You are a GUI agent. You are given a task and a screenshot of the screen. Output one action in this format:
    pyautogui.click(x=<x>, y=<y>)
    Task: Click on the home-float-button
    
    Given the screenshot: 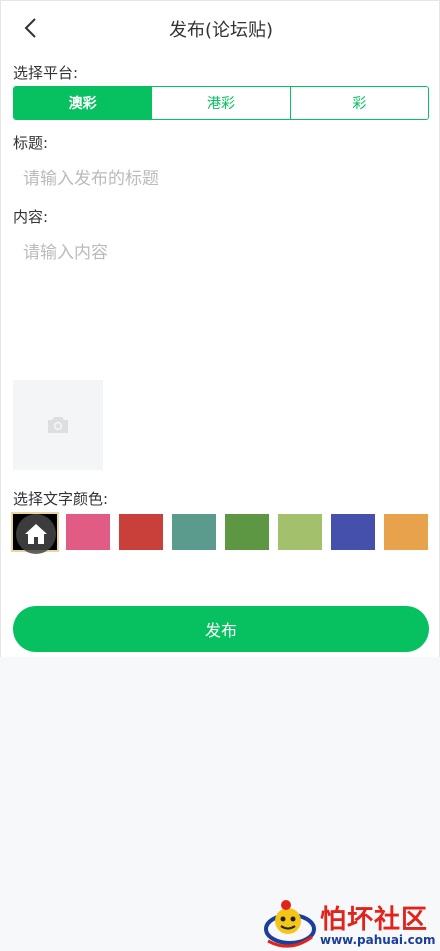 What is the action you would take?
    pyautogui.click(x=36, y=534)
    